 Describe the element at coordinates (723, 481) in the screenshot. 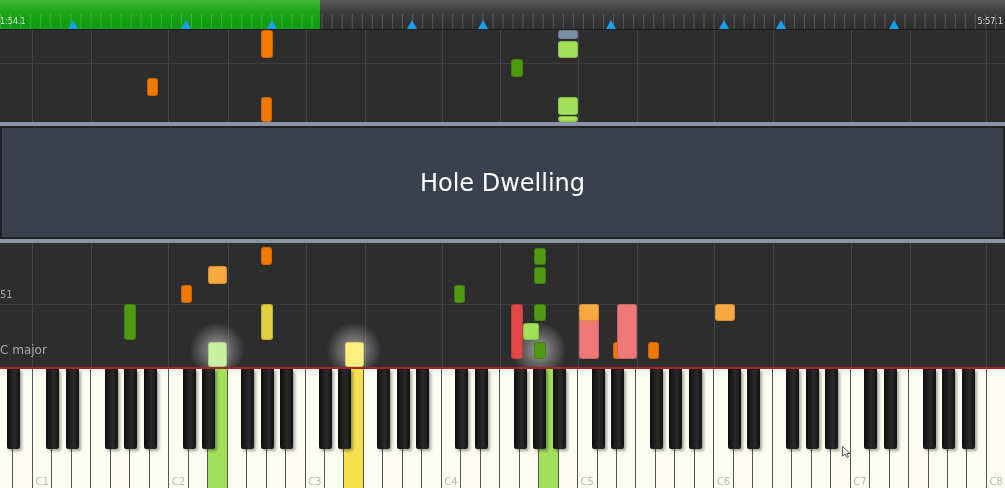

I see `octave-label: C6` at that location.